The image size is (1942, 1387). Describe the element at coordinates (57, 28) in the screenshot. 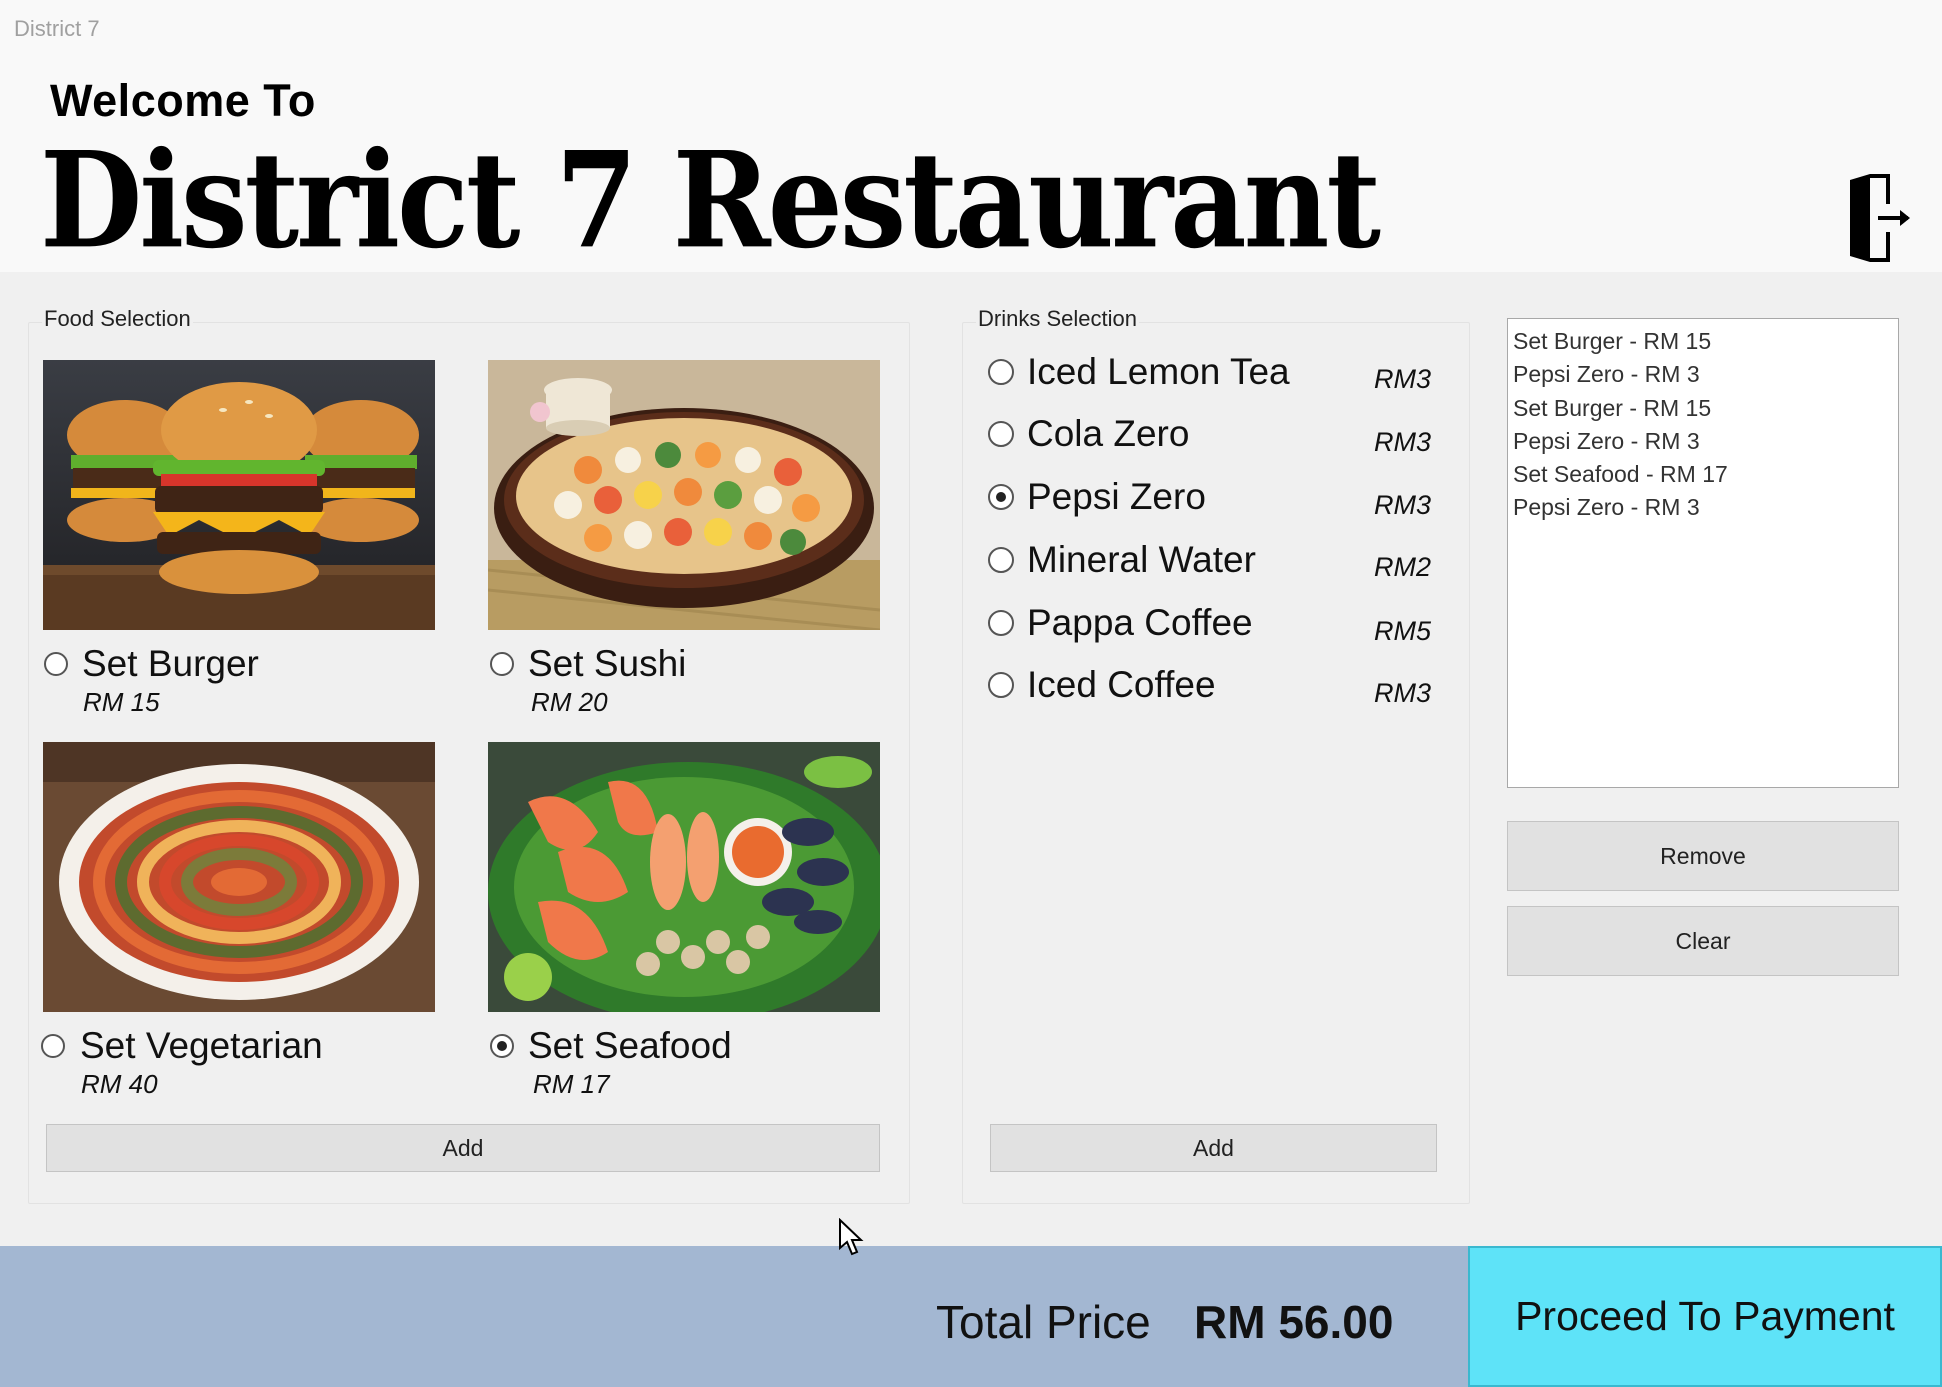

I see `window-title: District 7` at that location.